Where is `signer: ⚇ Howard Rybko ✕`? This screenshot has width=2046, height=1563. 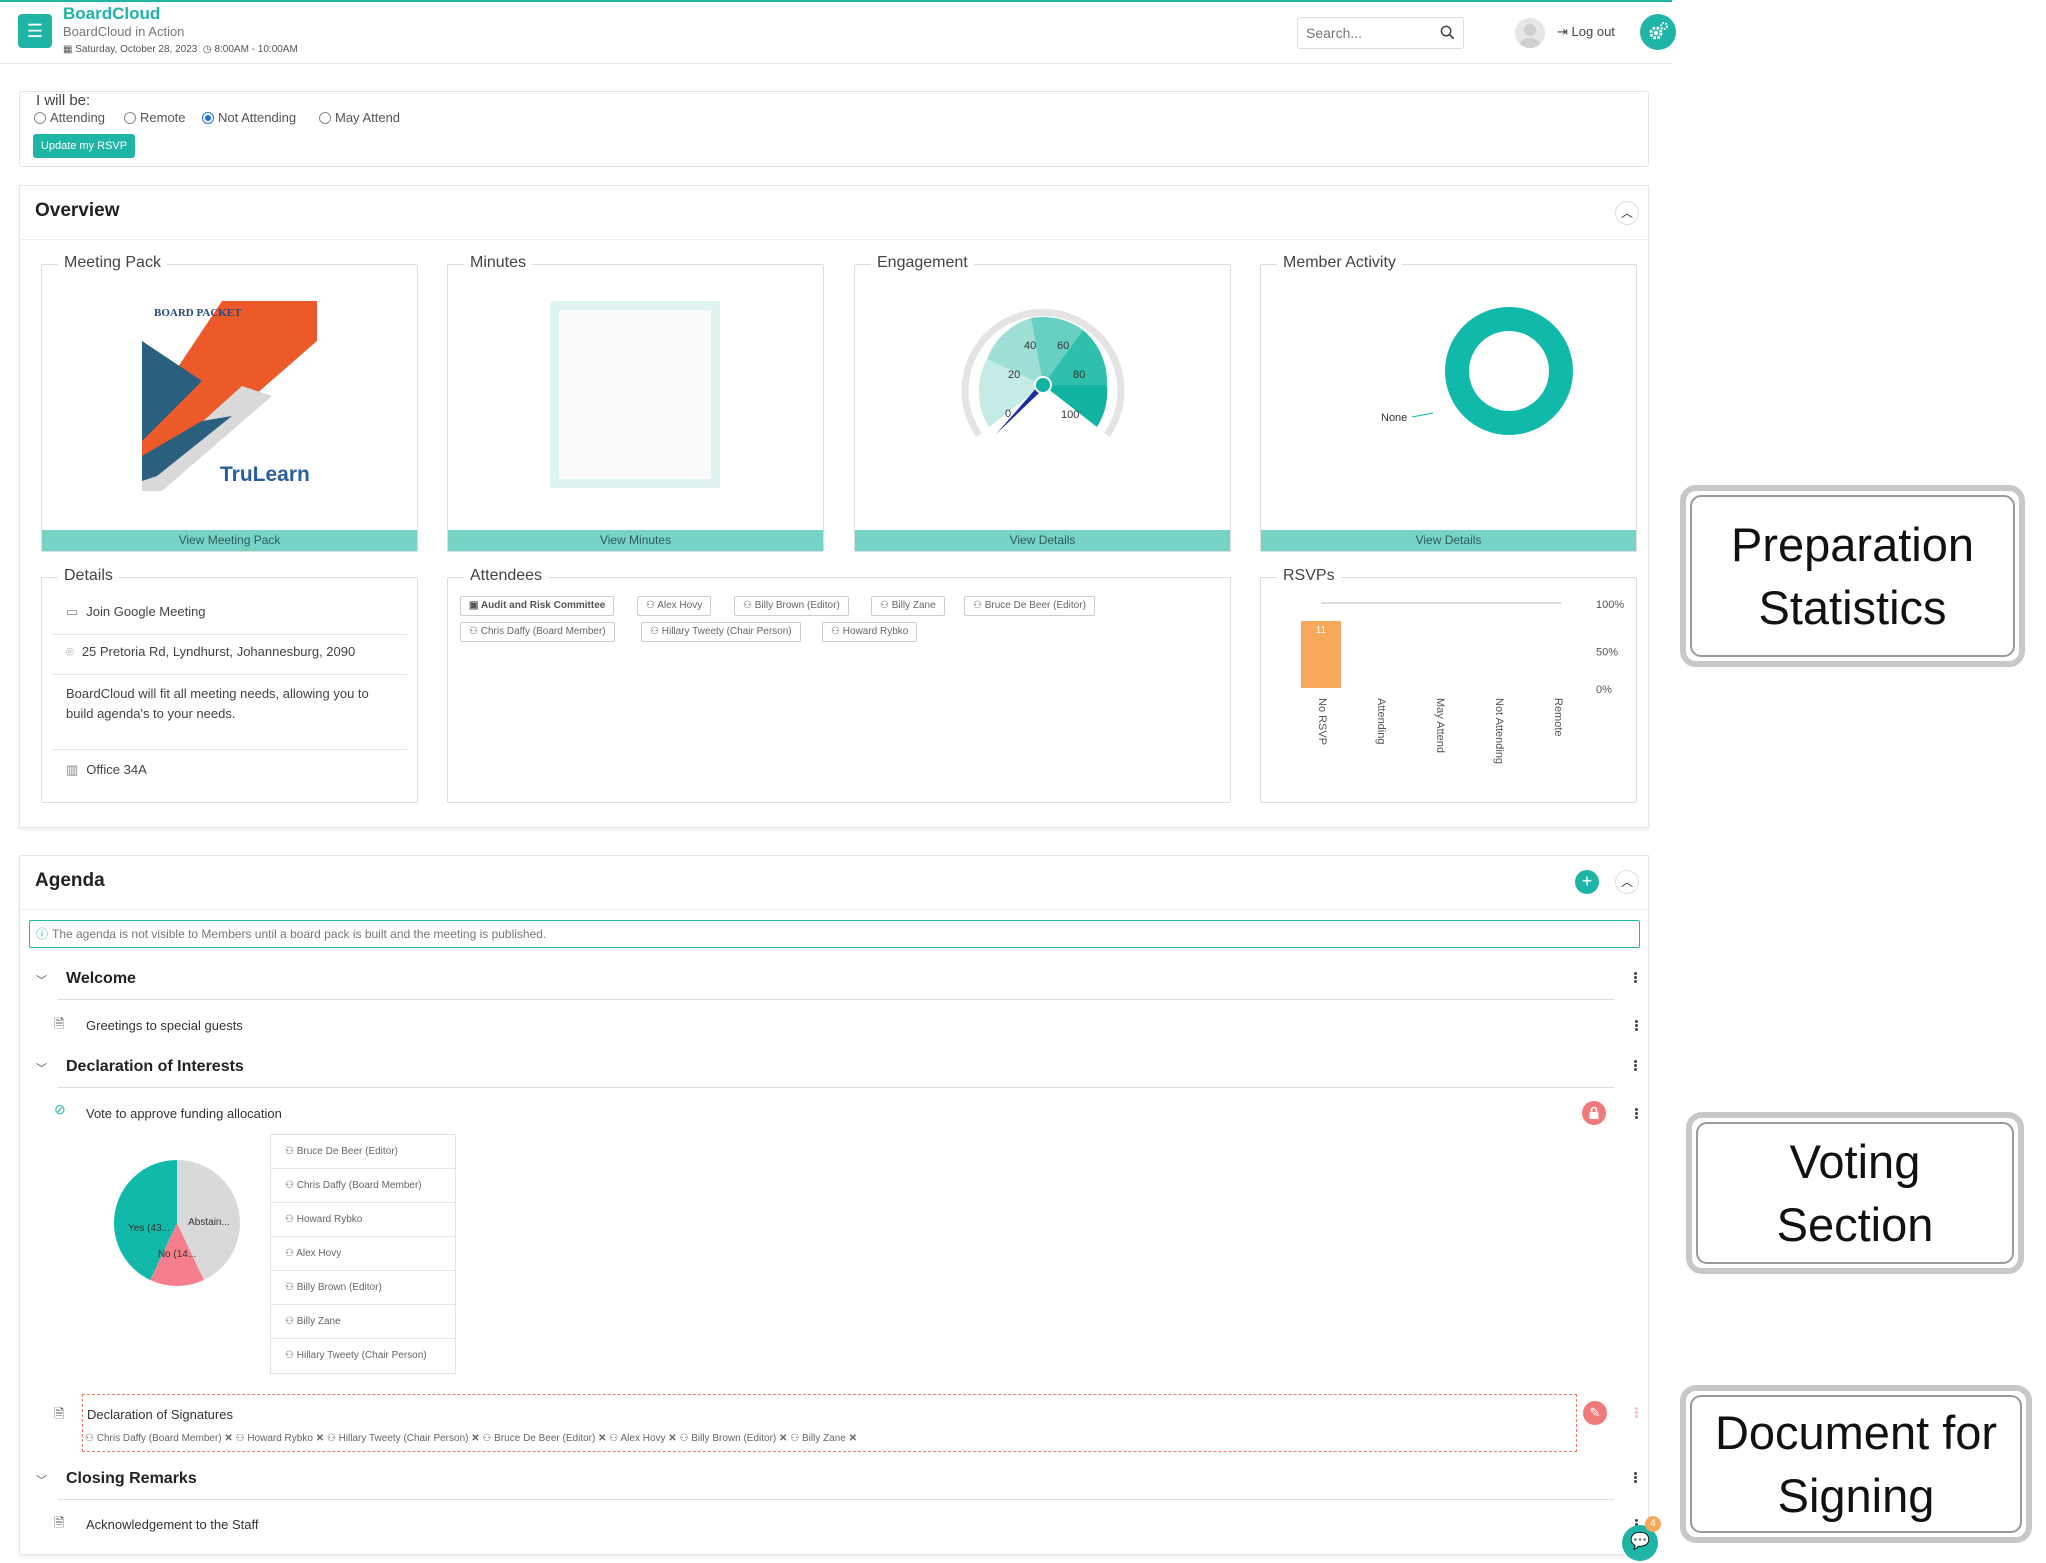
signer: ⚇ Howard Rybko ✕ is located at coordinates (280, 1438).